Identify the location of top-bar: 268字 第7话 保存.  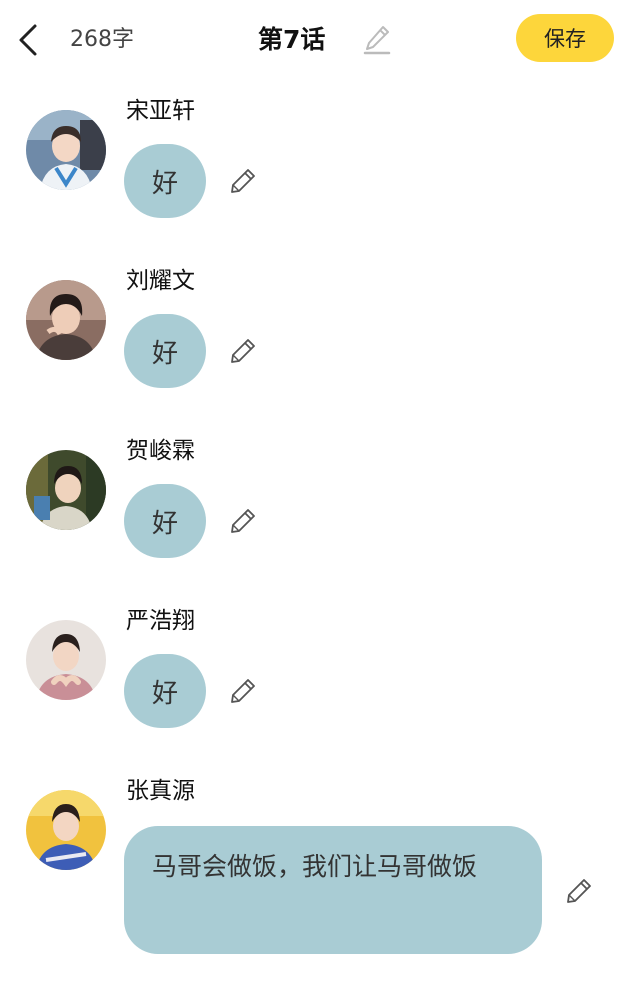
(320, 40).